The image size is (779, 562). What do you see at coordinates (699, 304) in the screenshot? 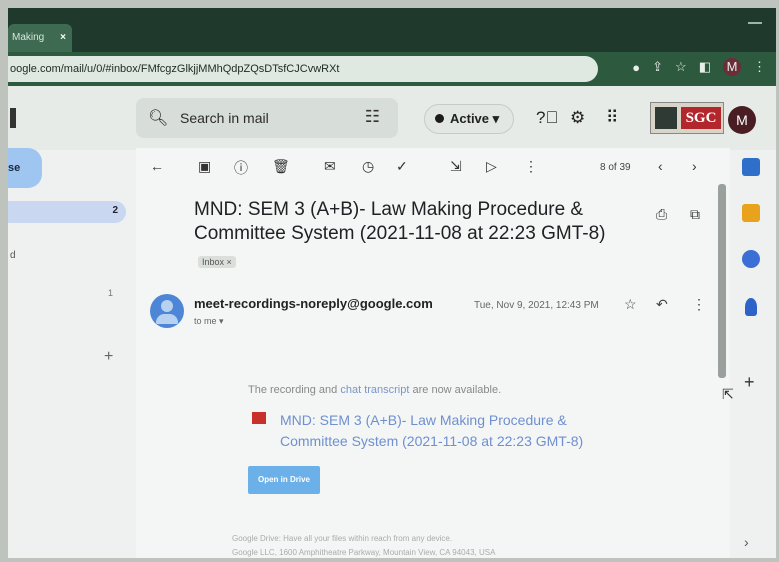
I see `message-more-icon: ⋮` at bounding box center [699, 304].